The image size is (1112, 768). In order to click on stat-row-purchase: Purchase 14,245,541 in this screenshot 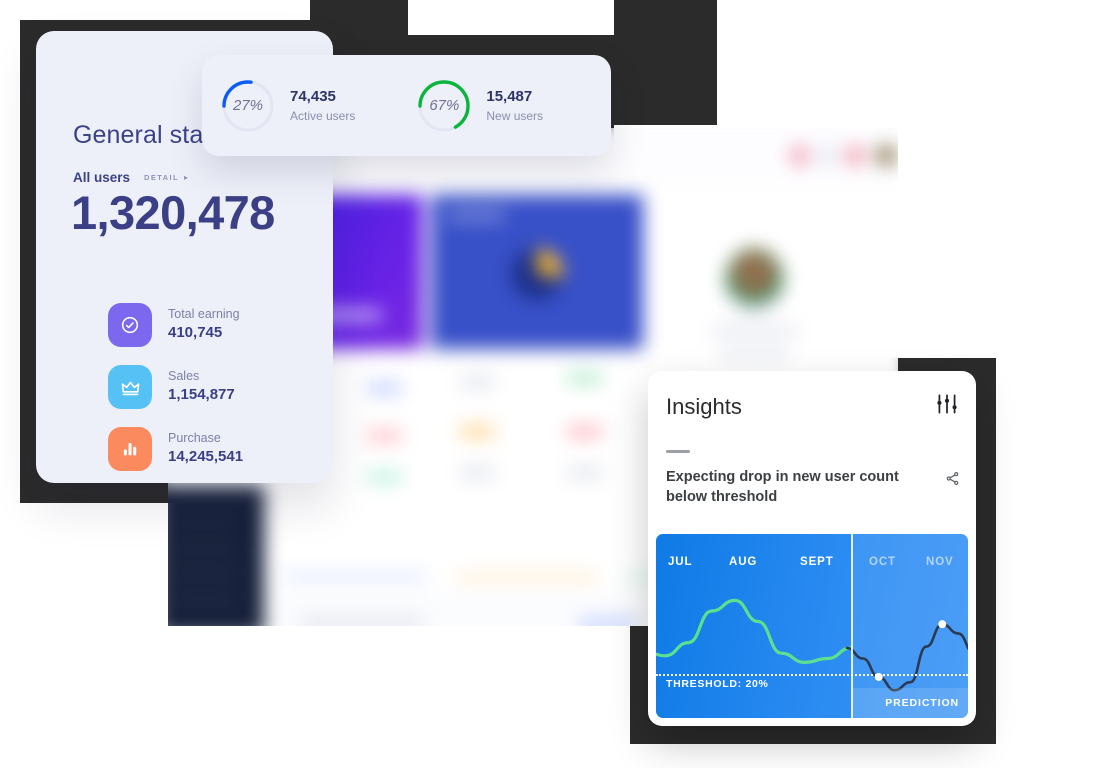, I will do `click(175, 449)`.